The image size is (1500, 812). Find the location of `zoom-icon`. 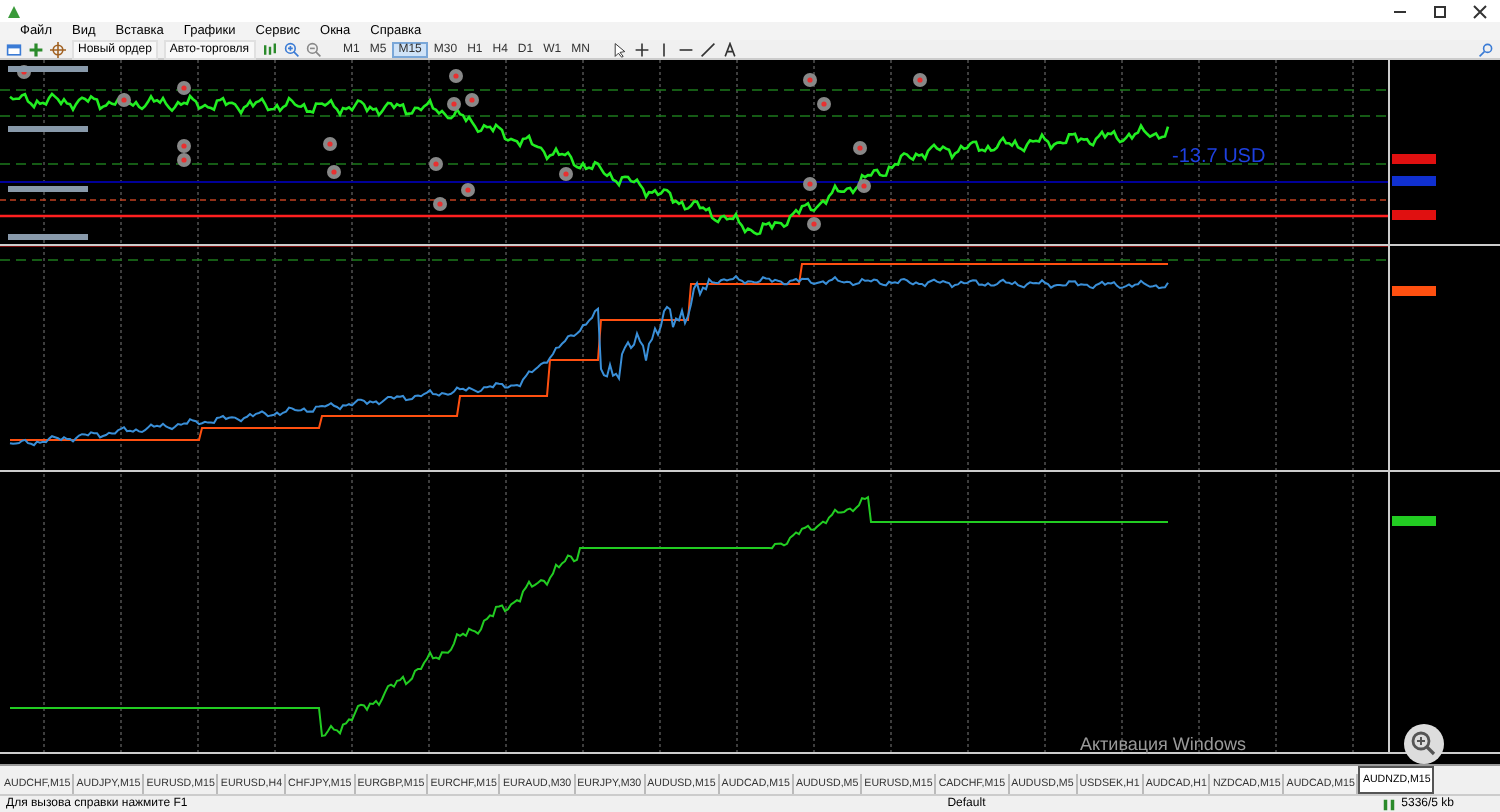

zoom-icon is located at coordinates (1424, 744).